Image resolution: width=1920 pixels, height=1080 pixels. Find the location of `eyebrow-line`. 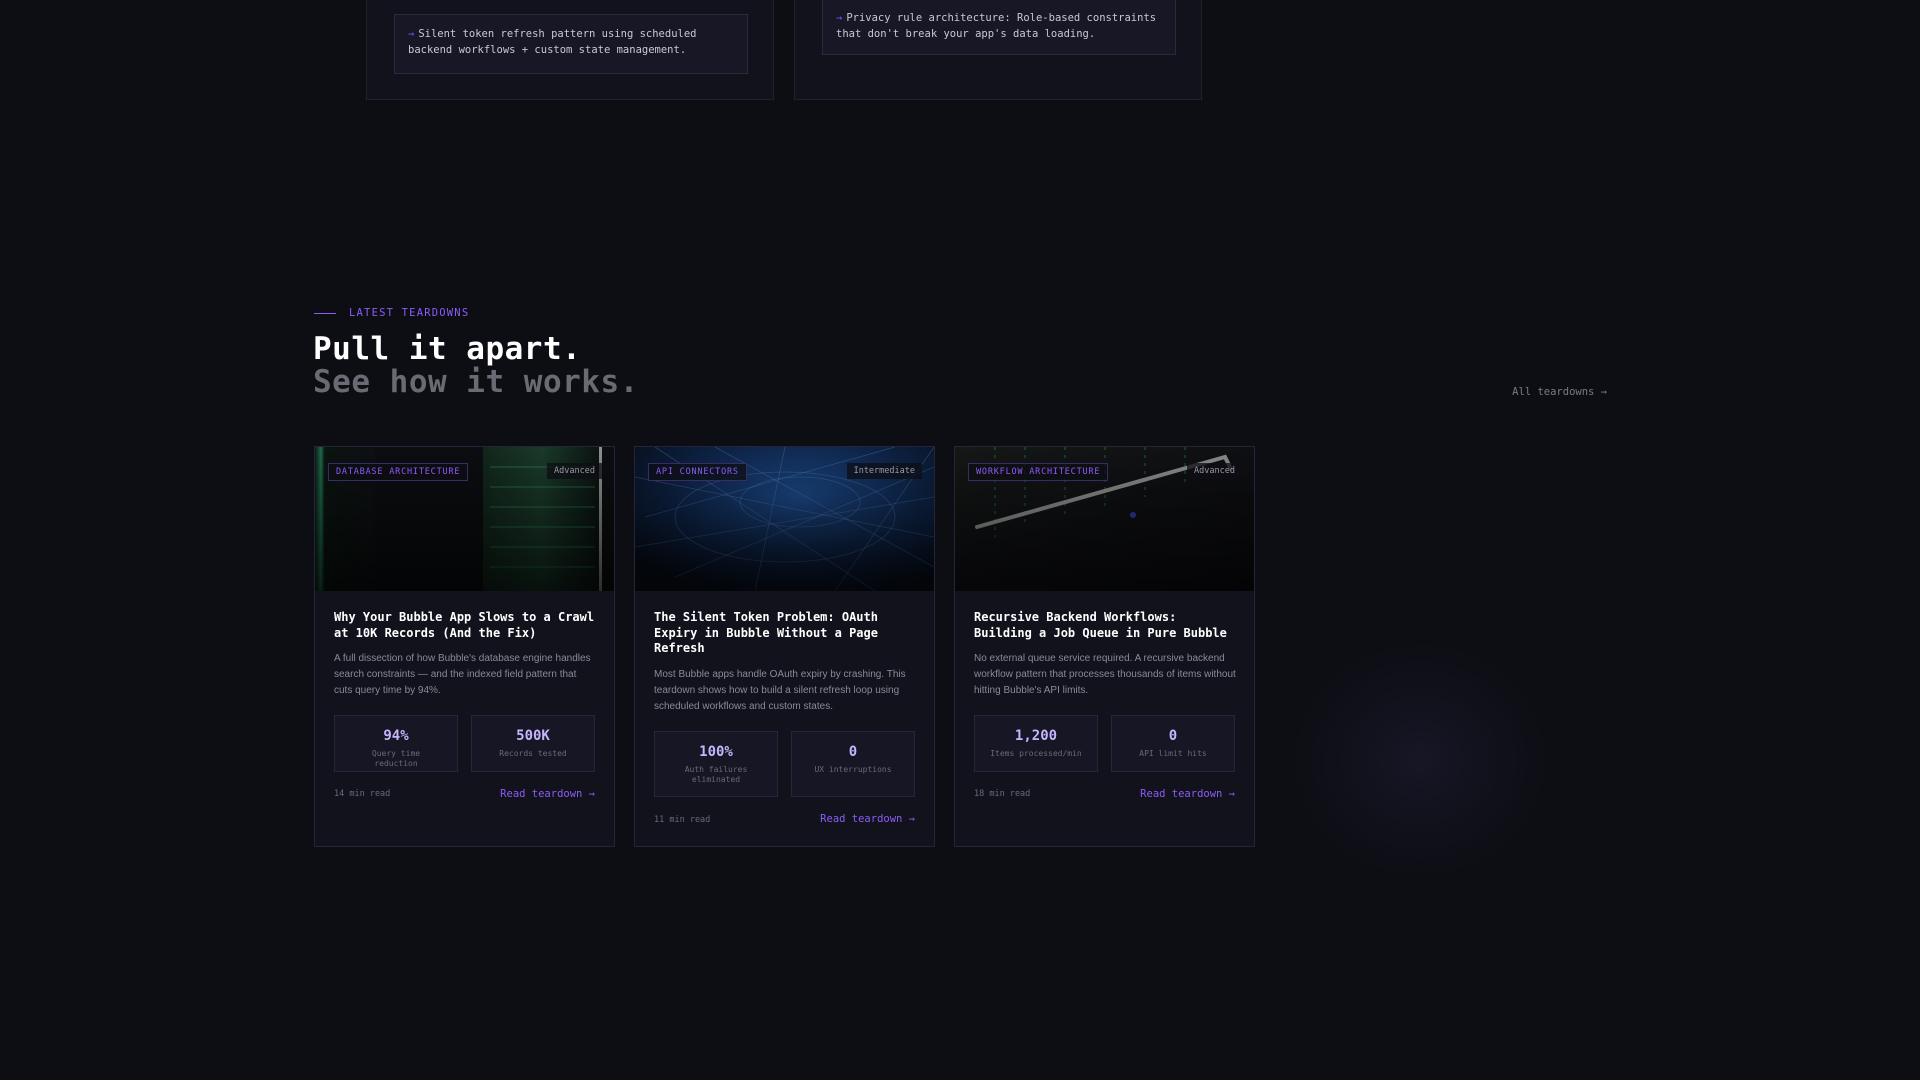

eyebrow-line is located at coordinates (325, 313).